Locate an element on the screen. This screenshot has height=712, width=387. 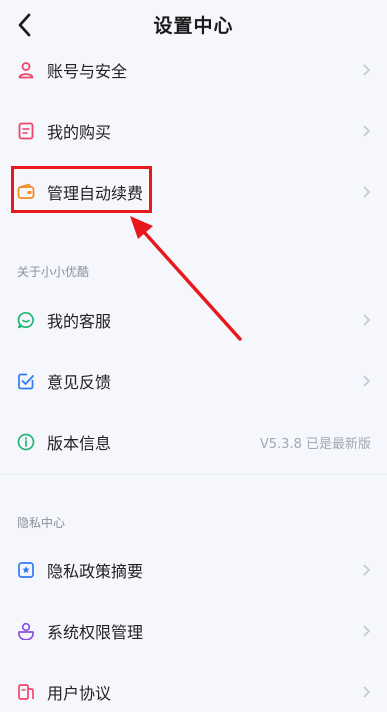
menu-item-label: 账号与安全 is located at coordinates (87, 71).